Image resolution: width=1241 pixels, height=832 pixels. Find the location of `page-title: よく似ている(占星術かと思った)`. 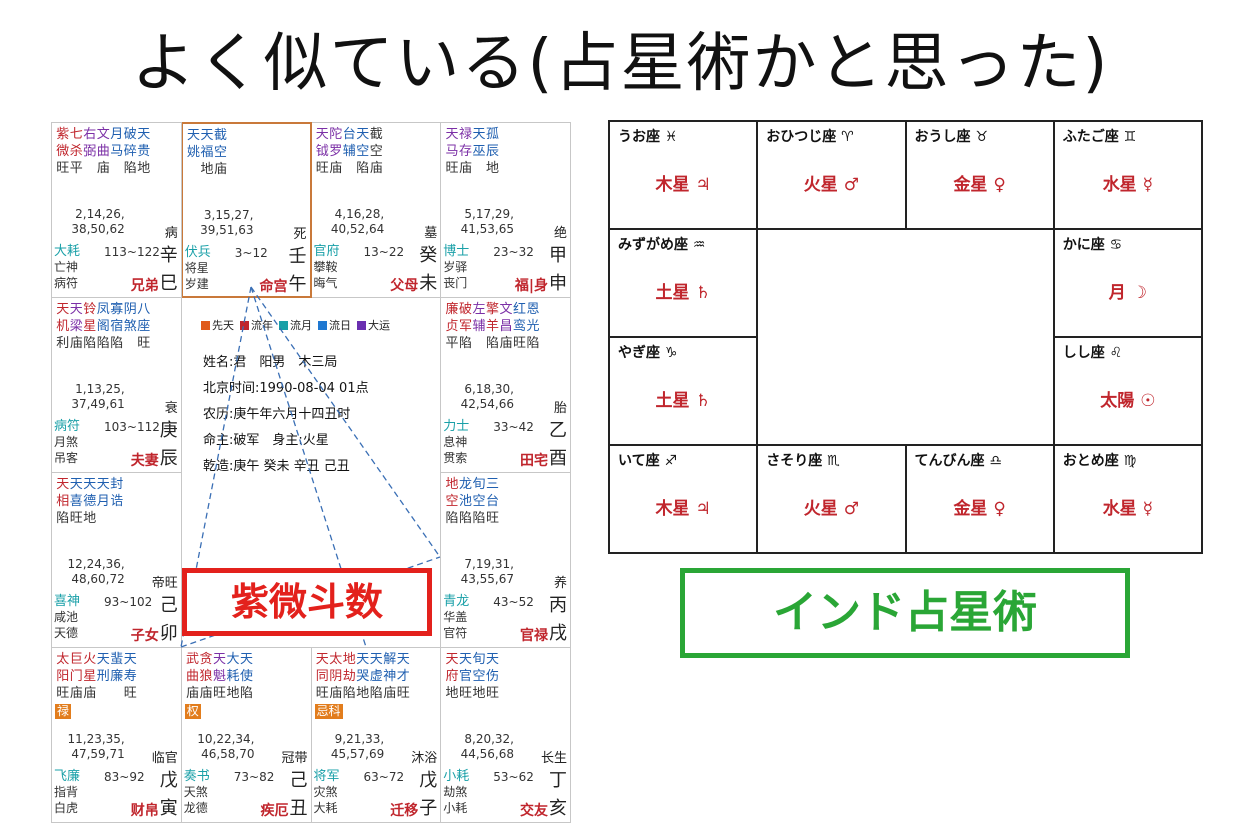

page-title: よく似ている(占星術かと思った) is located at coordinates (620, 64).